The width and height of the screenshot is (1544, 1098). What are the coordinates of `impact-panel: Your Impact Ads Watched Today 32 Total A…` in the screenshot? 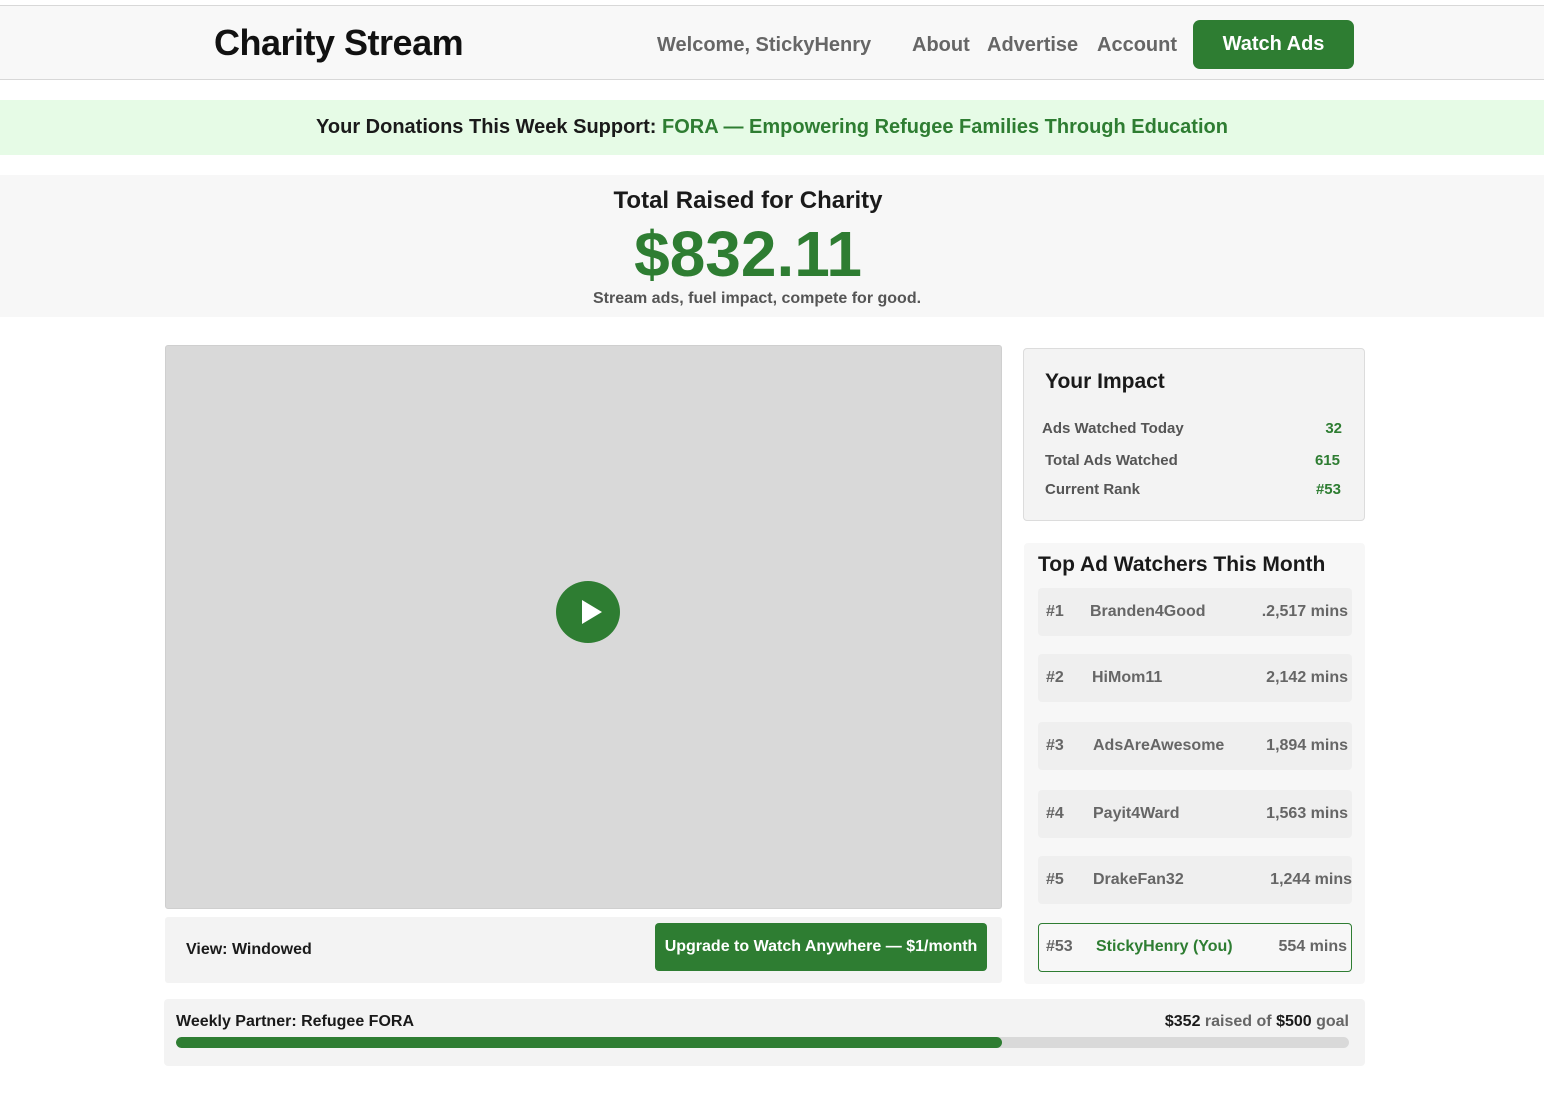 It's located at (1194, 434).